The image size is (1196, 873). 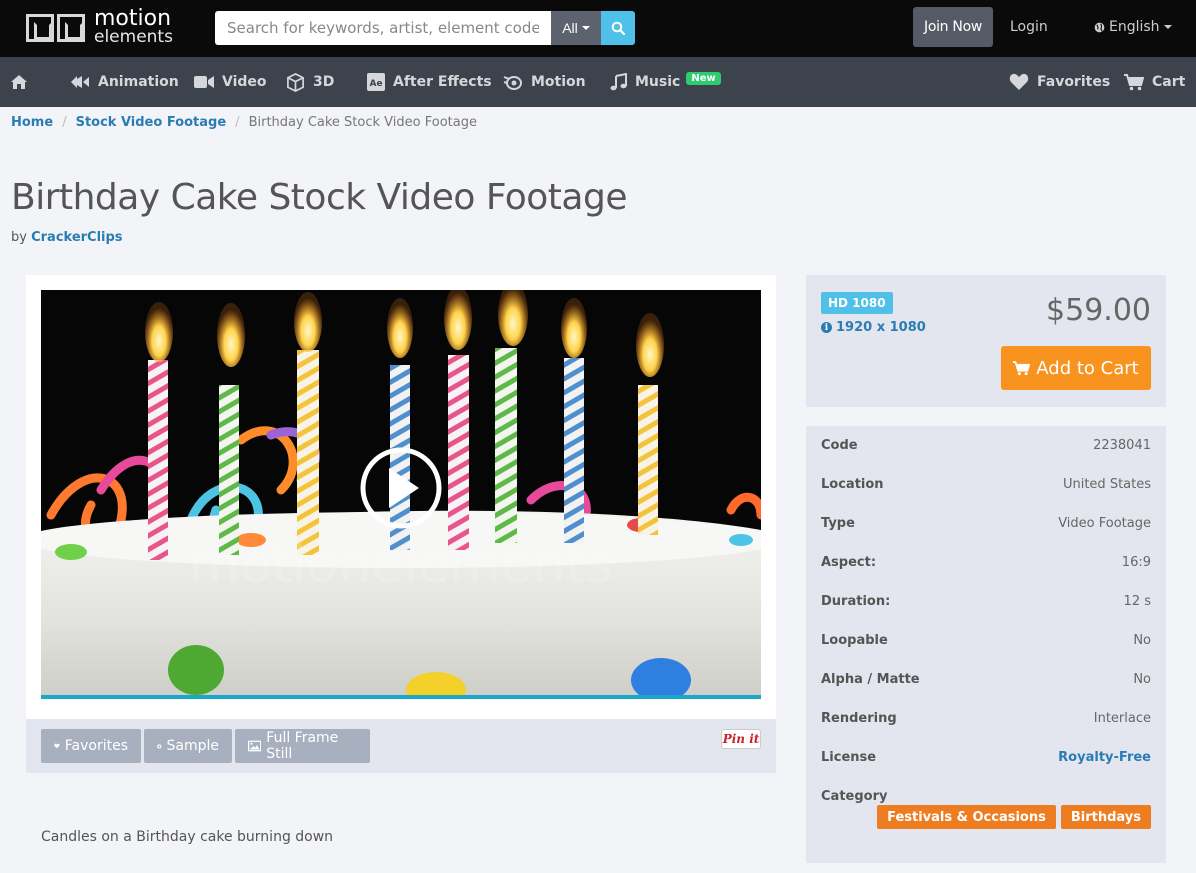 I want to click on pinterest-pin-button: Pin it, so click(x=741, y=739).